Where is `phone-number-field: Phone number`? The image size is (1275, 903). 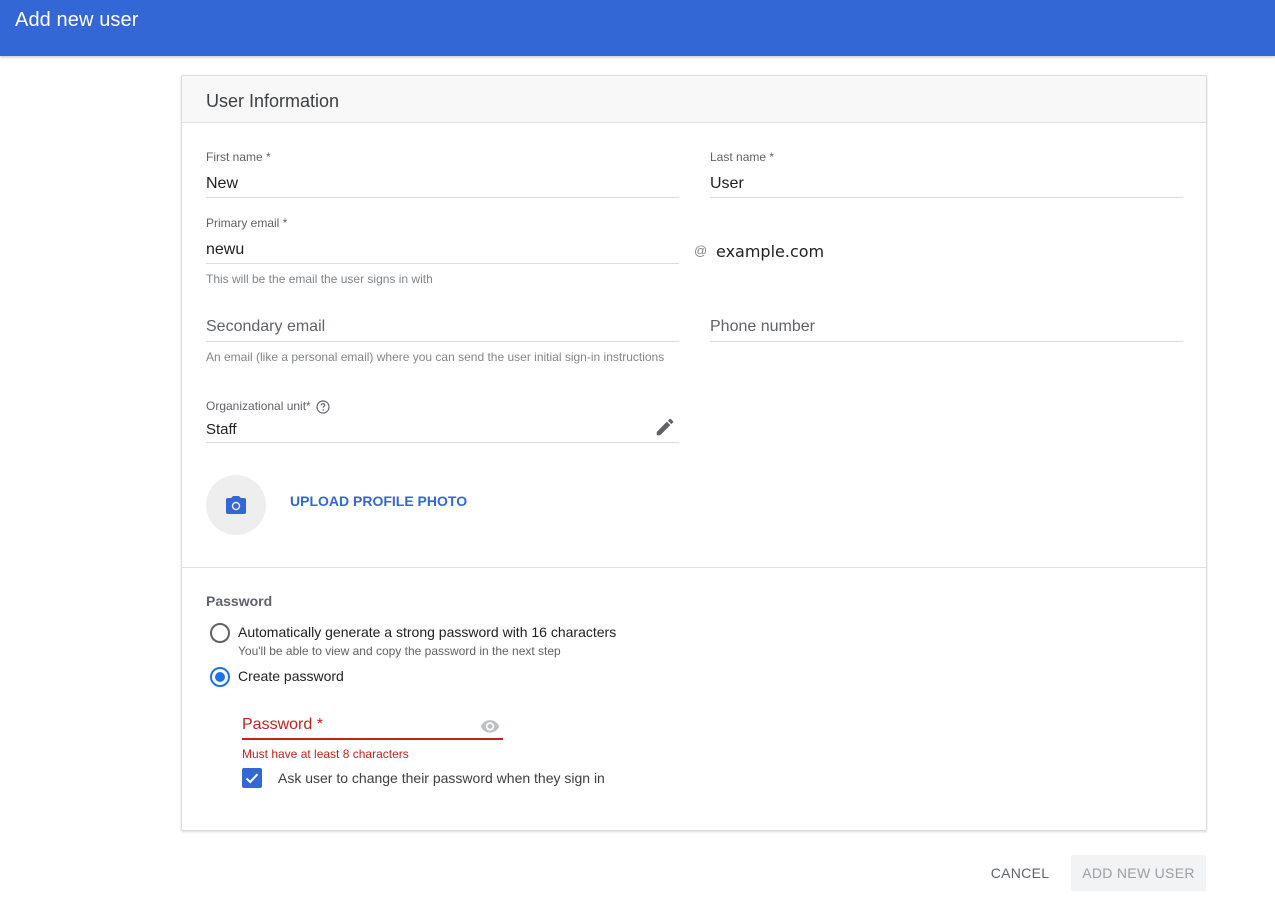 phone-number-field: Phone number is located at coordinates (946, 331).